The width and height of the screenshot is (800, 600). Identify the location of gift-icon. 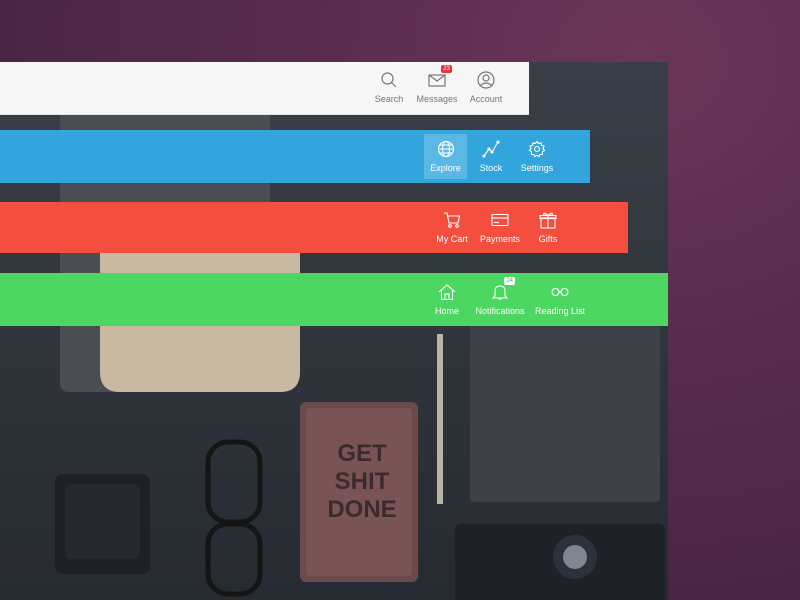
(548, 220).